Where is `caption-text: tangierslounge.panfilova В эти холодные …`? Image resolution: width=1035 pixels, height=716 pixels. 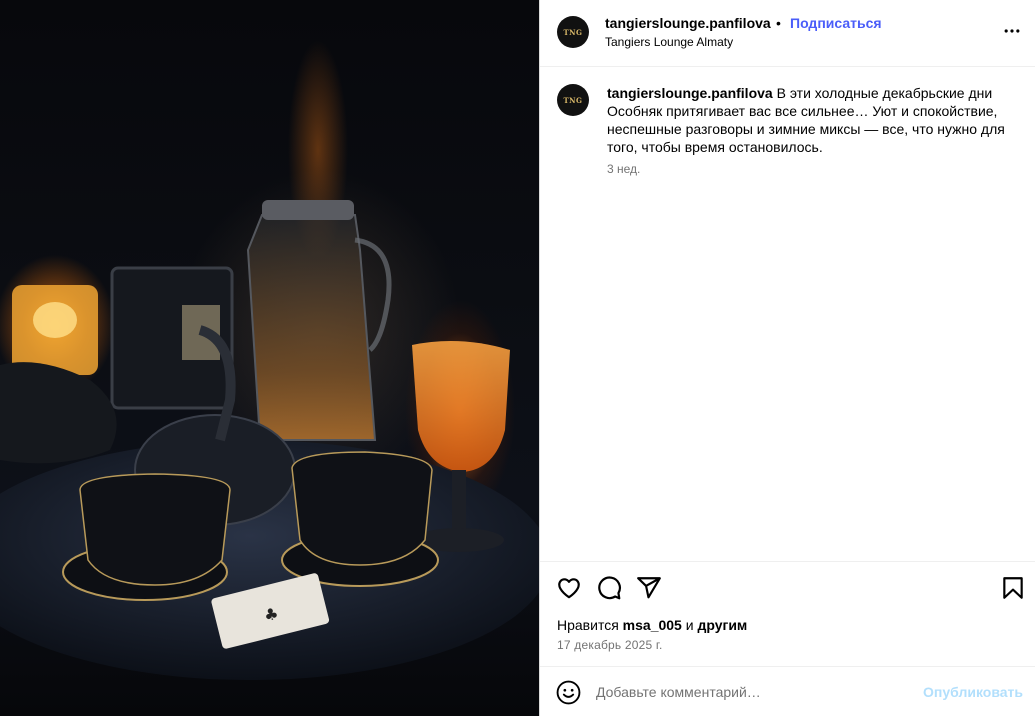 caption-text: tangierslounge.panfilova В эти холодные … is located at coordinates (812, 120).